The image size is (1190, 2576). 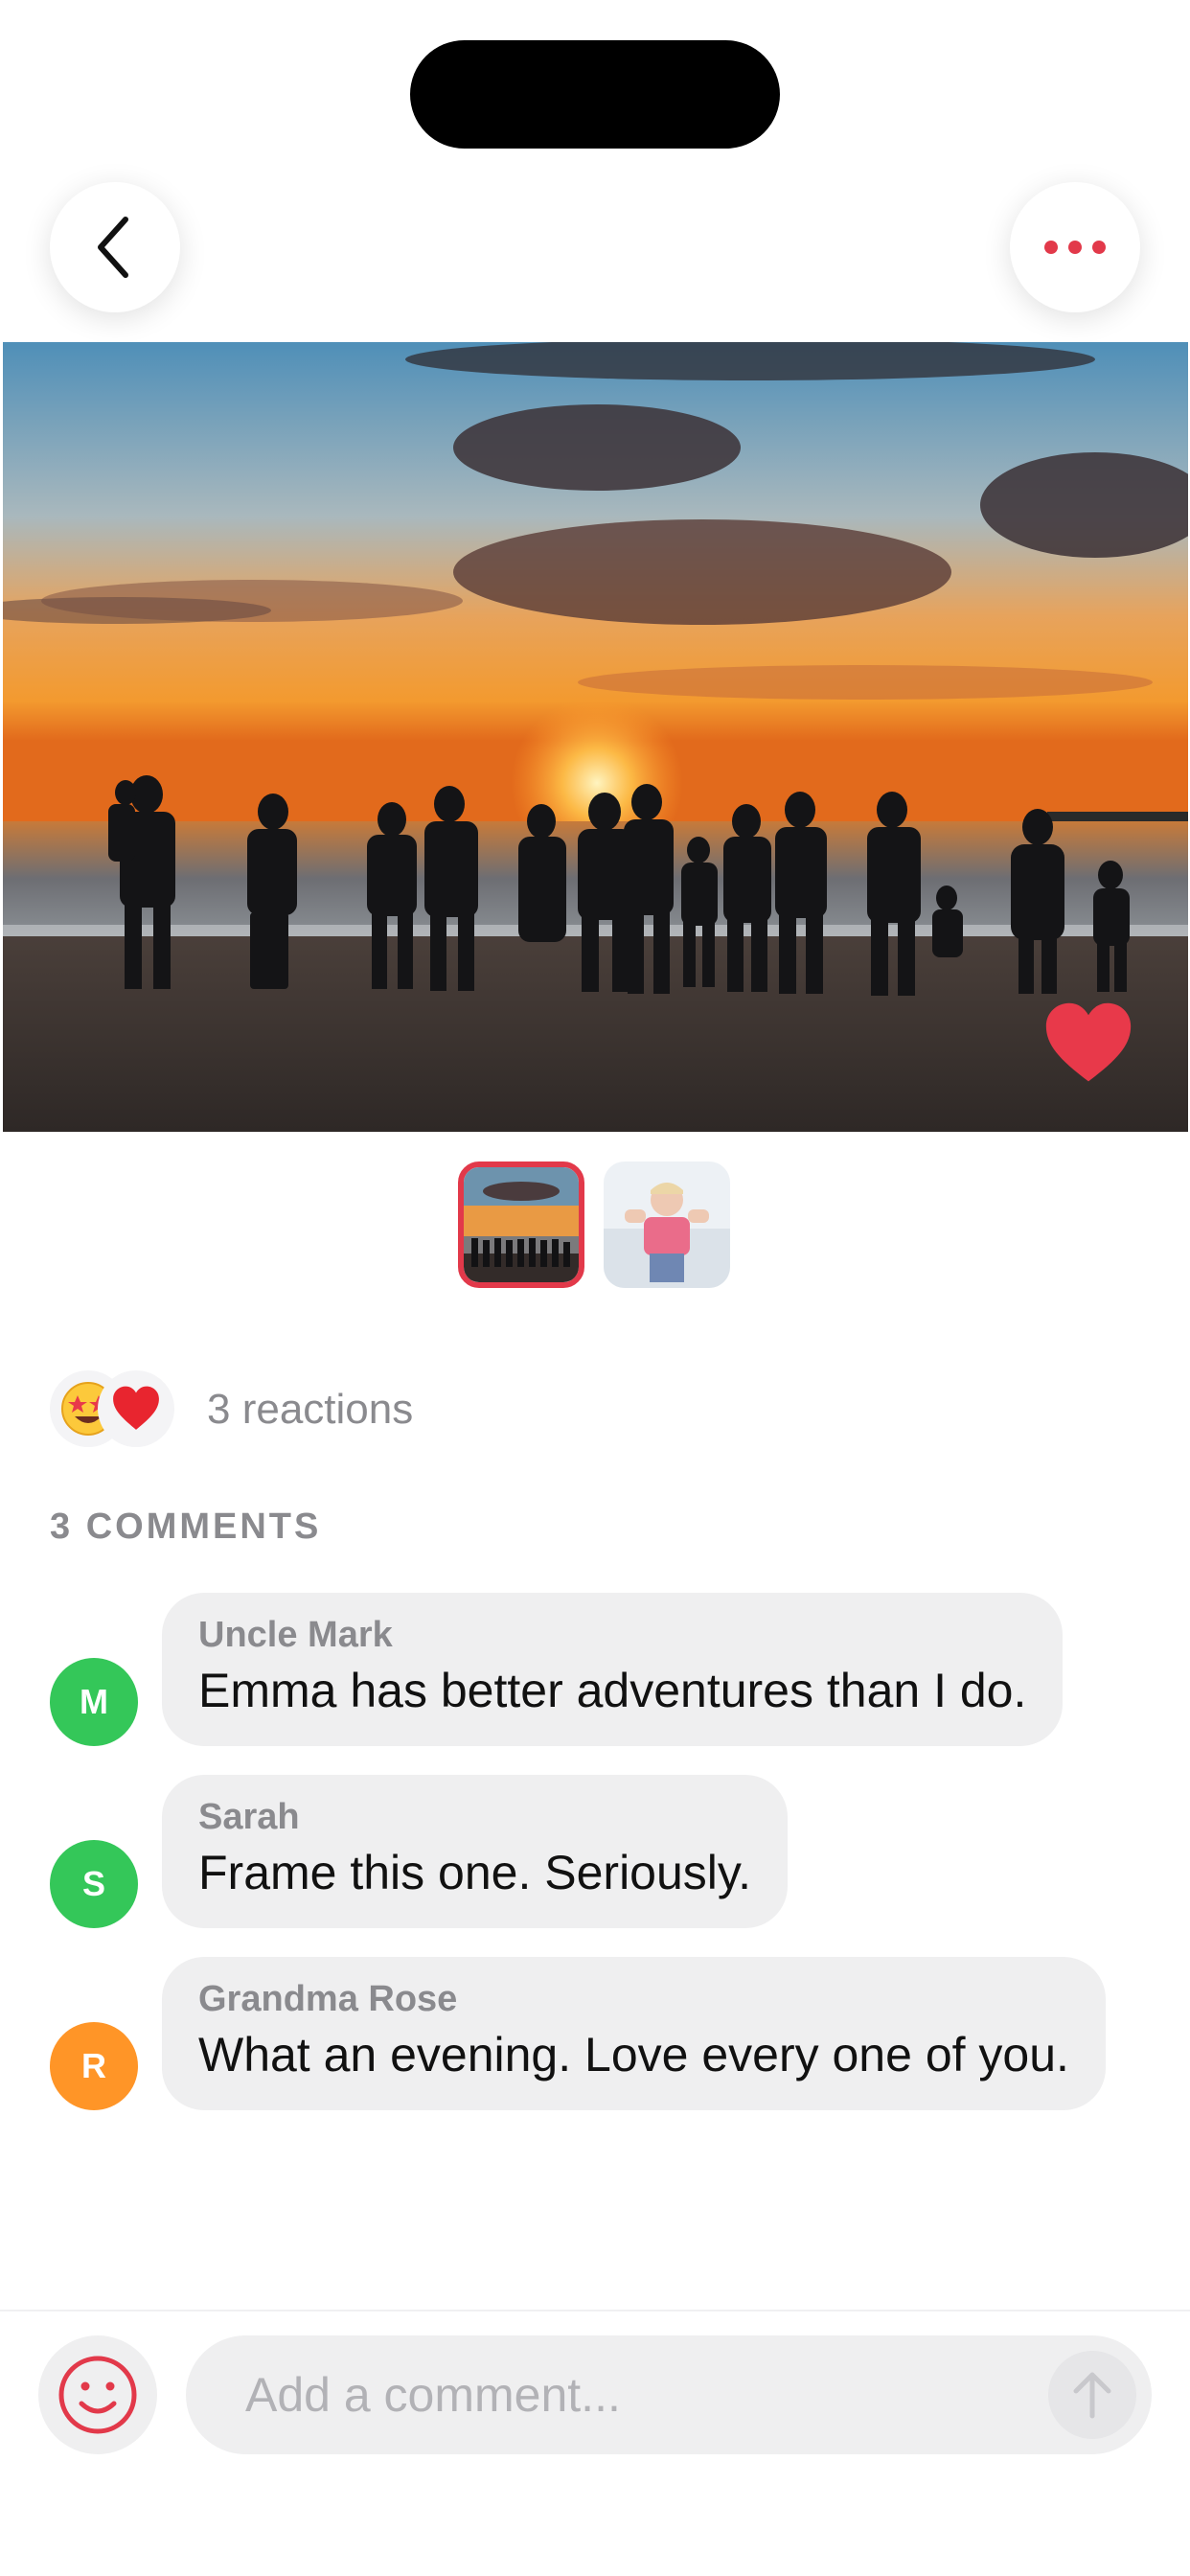 What do you see at coordinates (328, 1999) in the screenshot?
I see `comment-author: Grandma Rose` at bounding box center [328, 1999].